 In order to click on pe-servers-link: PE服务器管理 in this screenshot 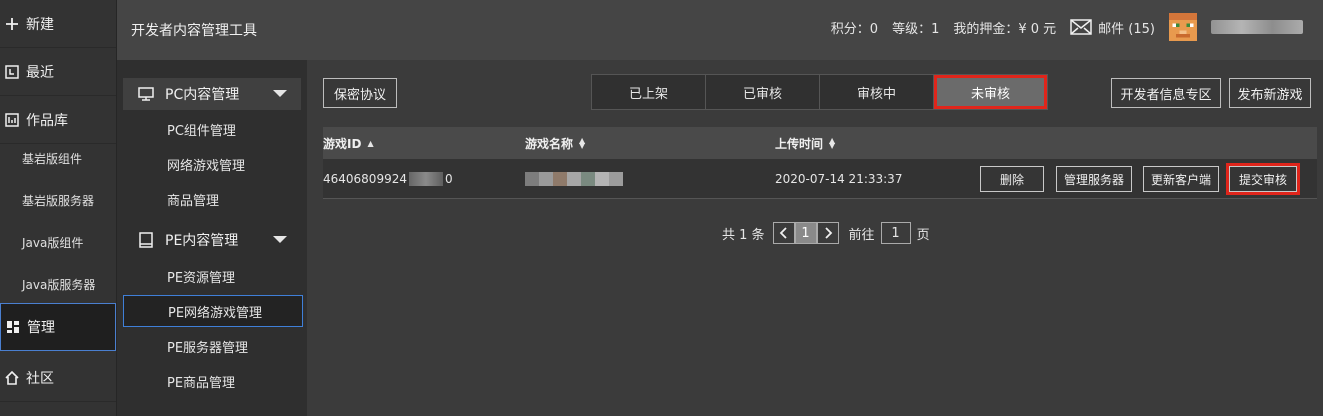, I will do `click(213, 346)`.